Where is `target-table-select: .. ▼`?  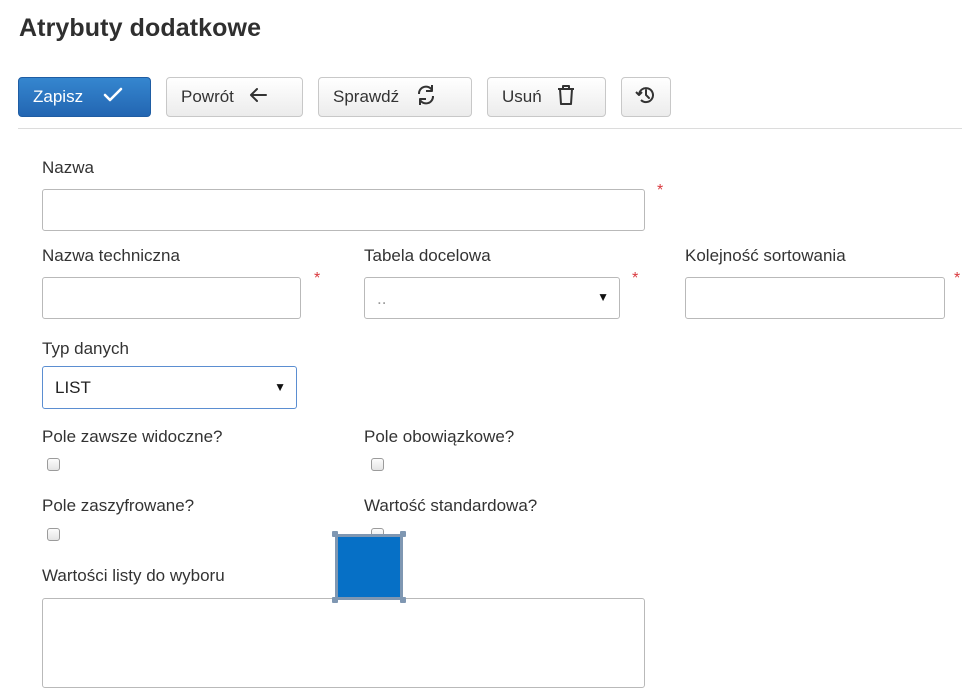 target-table-select: .. ▼ is located at coordinates (492, 298).